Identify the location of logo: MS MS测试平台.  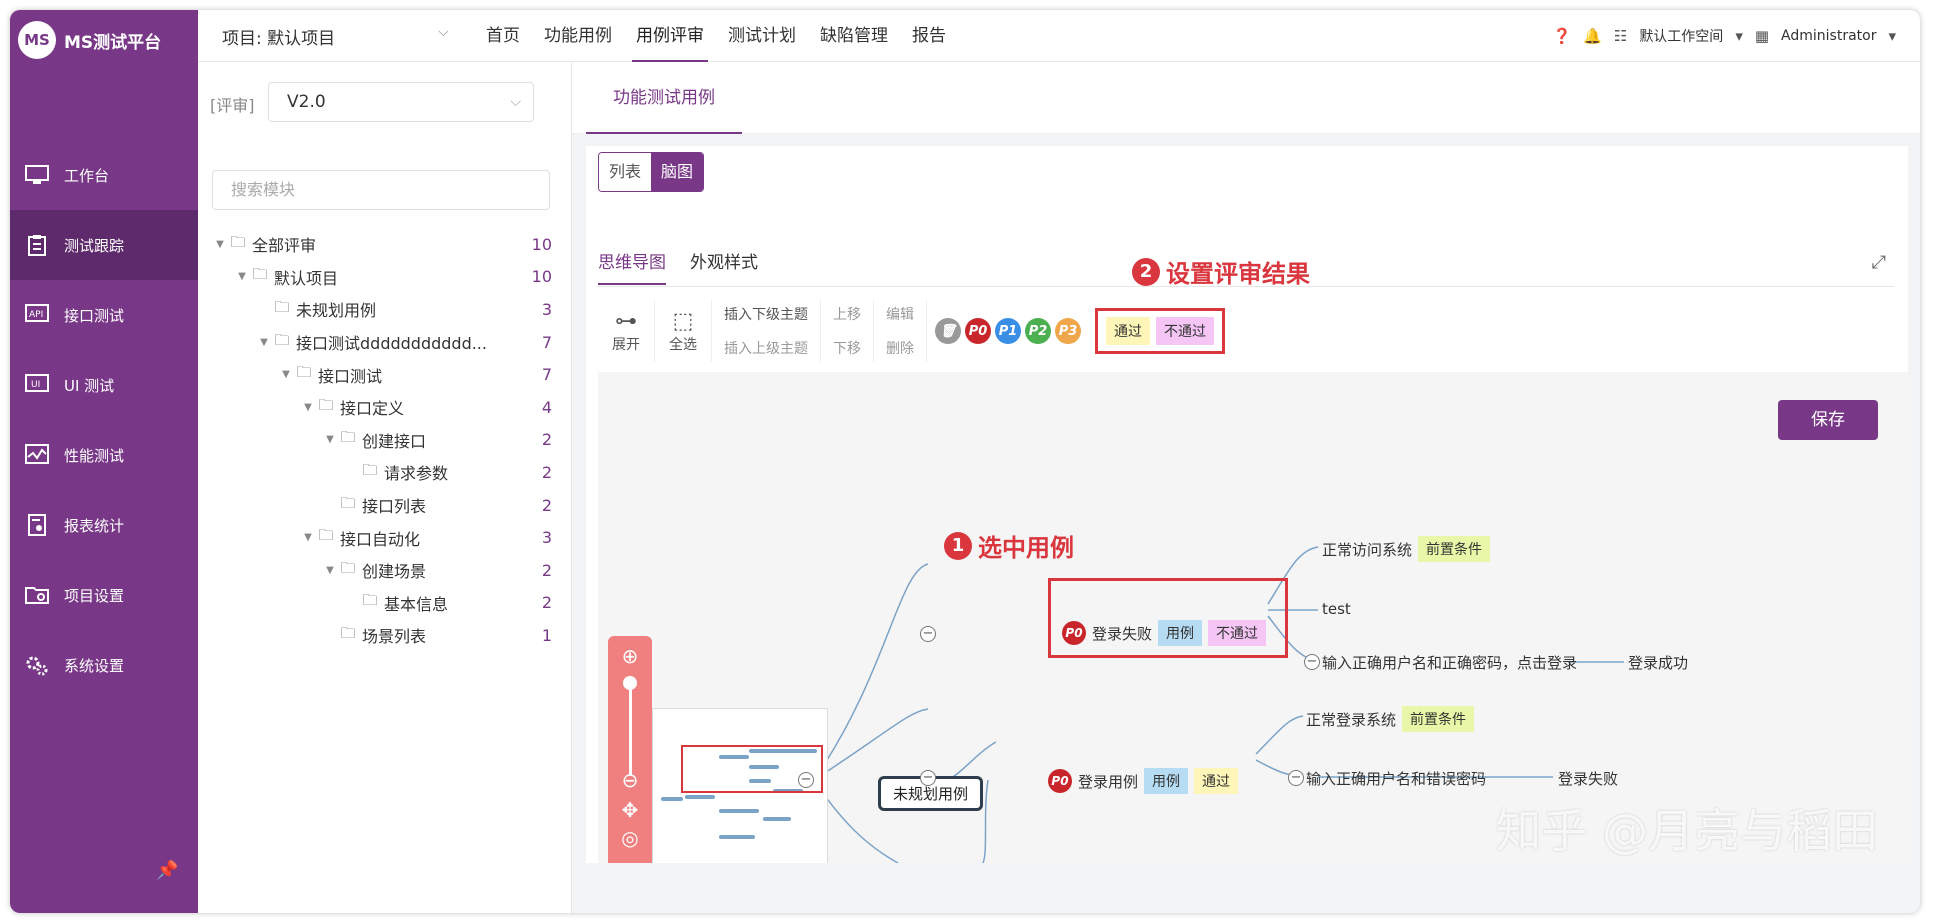
(89, 40).